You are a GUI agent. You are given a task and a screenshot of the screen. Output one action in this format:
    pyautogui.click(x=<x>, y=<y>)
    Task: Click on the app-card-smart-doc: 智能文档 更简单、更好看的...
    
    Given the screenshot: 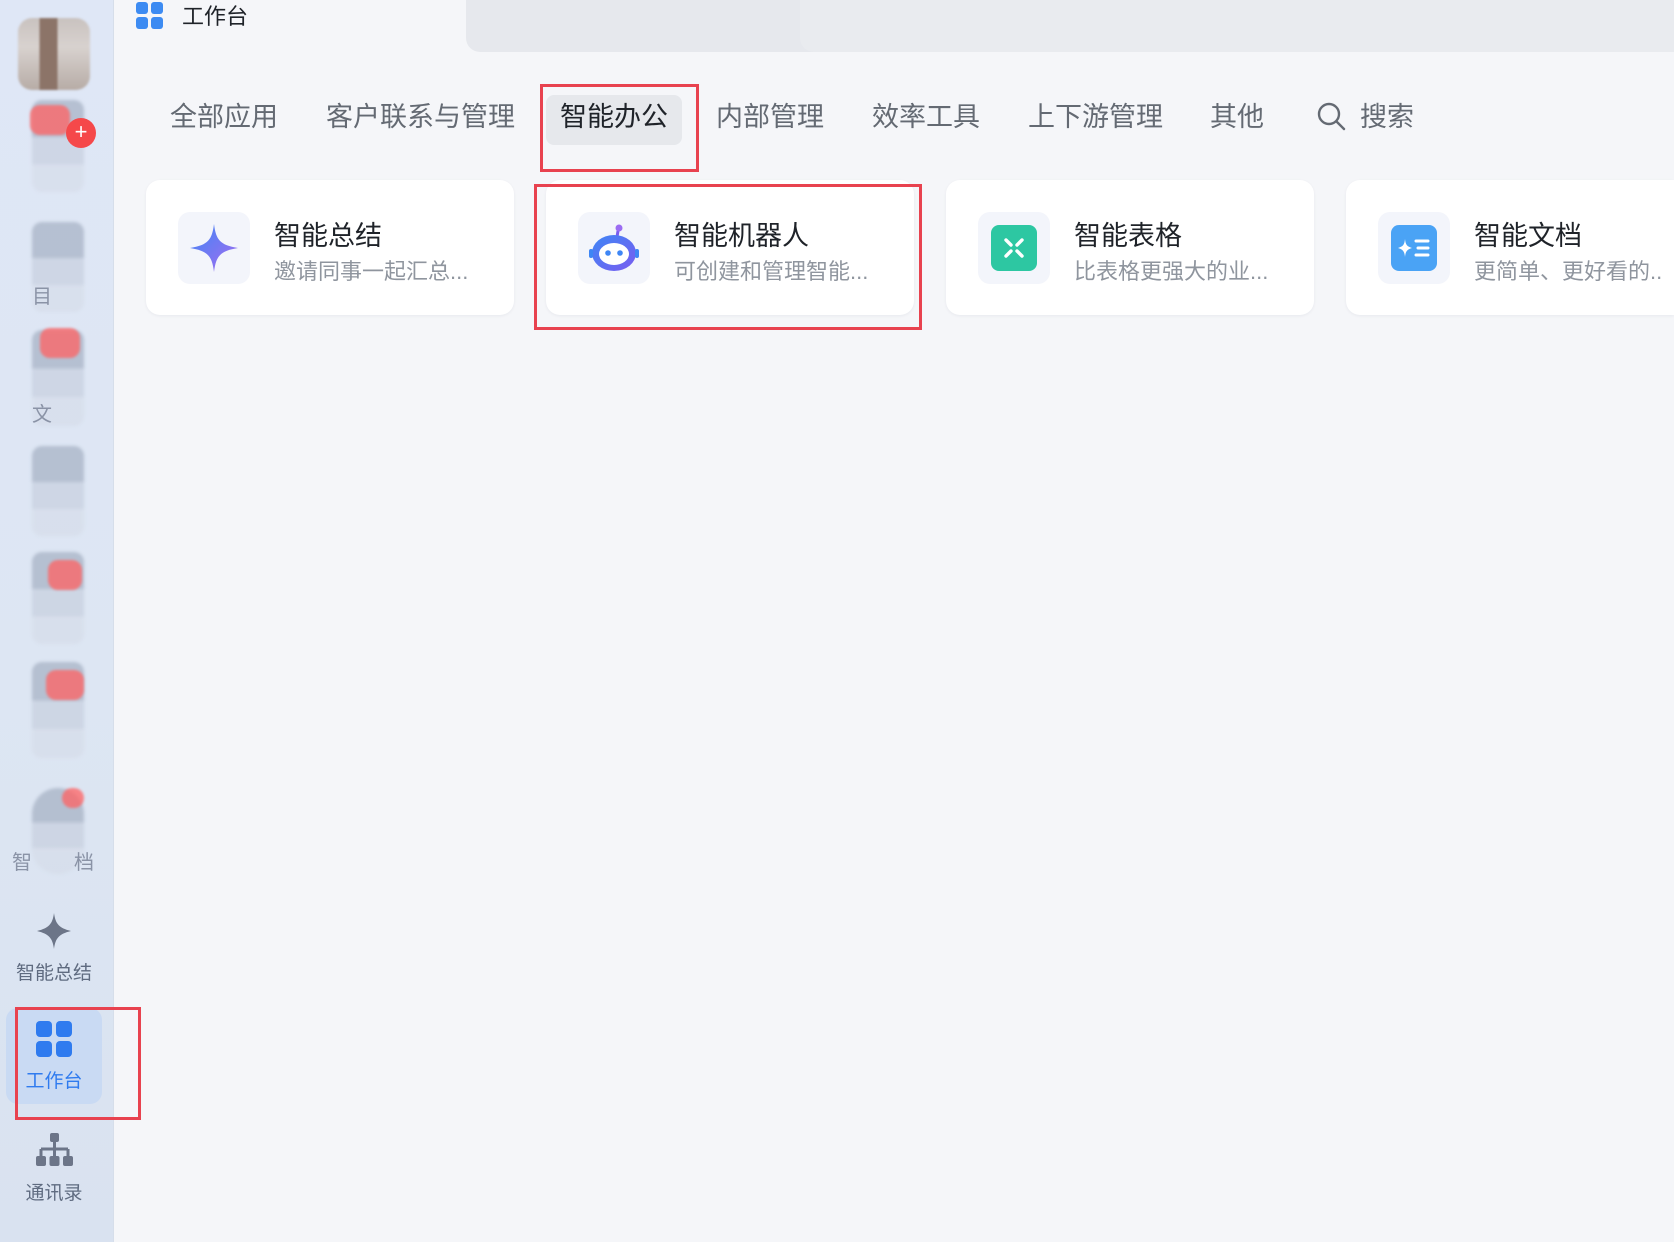 What is the action you would take?
    pyautogui.click(x=1510, y=247)
    